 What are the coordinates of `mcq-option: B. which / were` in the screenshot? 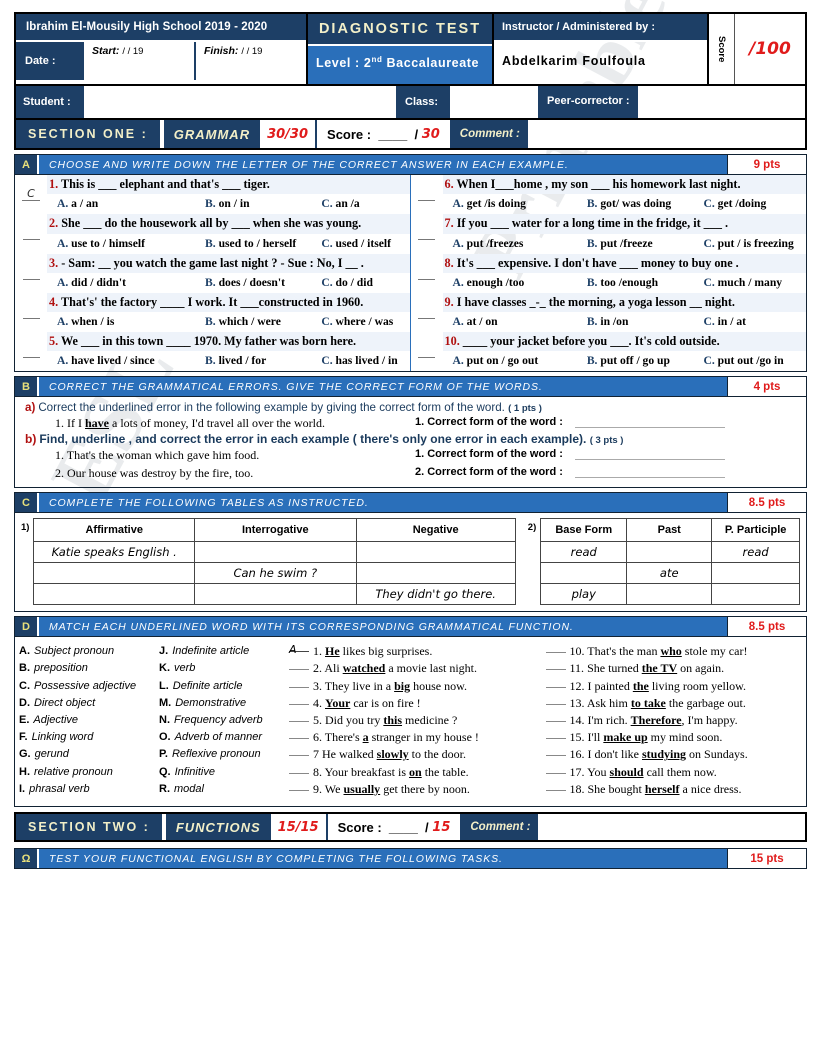 It's located at (263, 321).